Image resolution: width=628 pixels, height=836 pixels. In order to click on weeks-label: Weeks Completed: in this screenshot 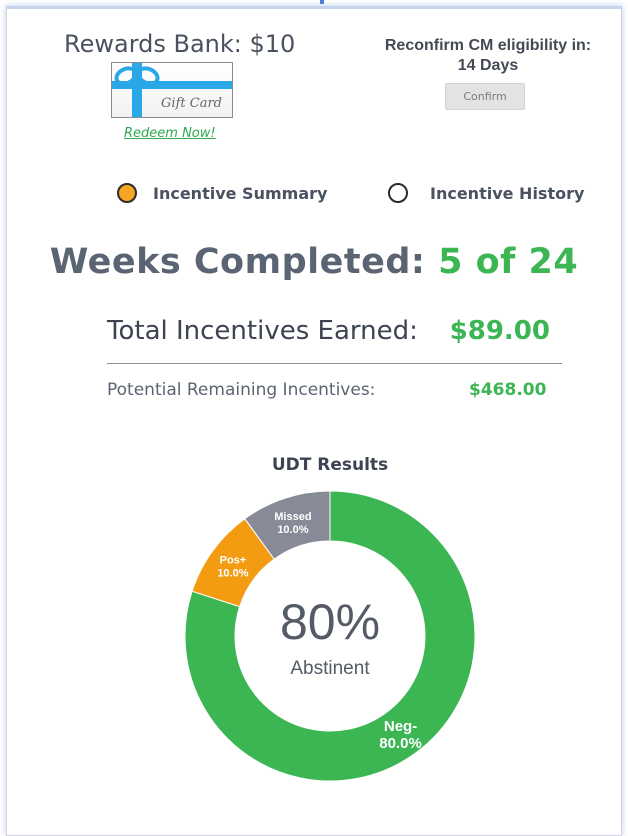, I will do `click(237, 262)`.